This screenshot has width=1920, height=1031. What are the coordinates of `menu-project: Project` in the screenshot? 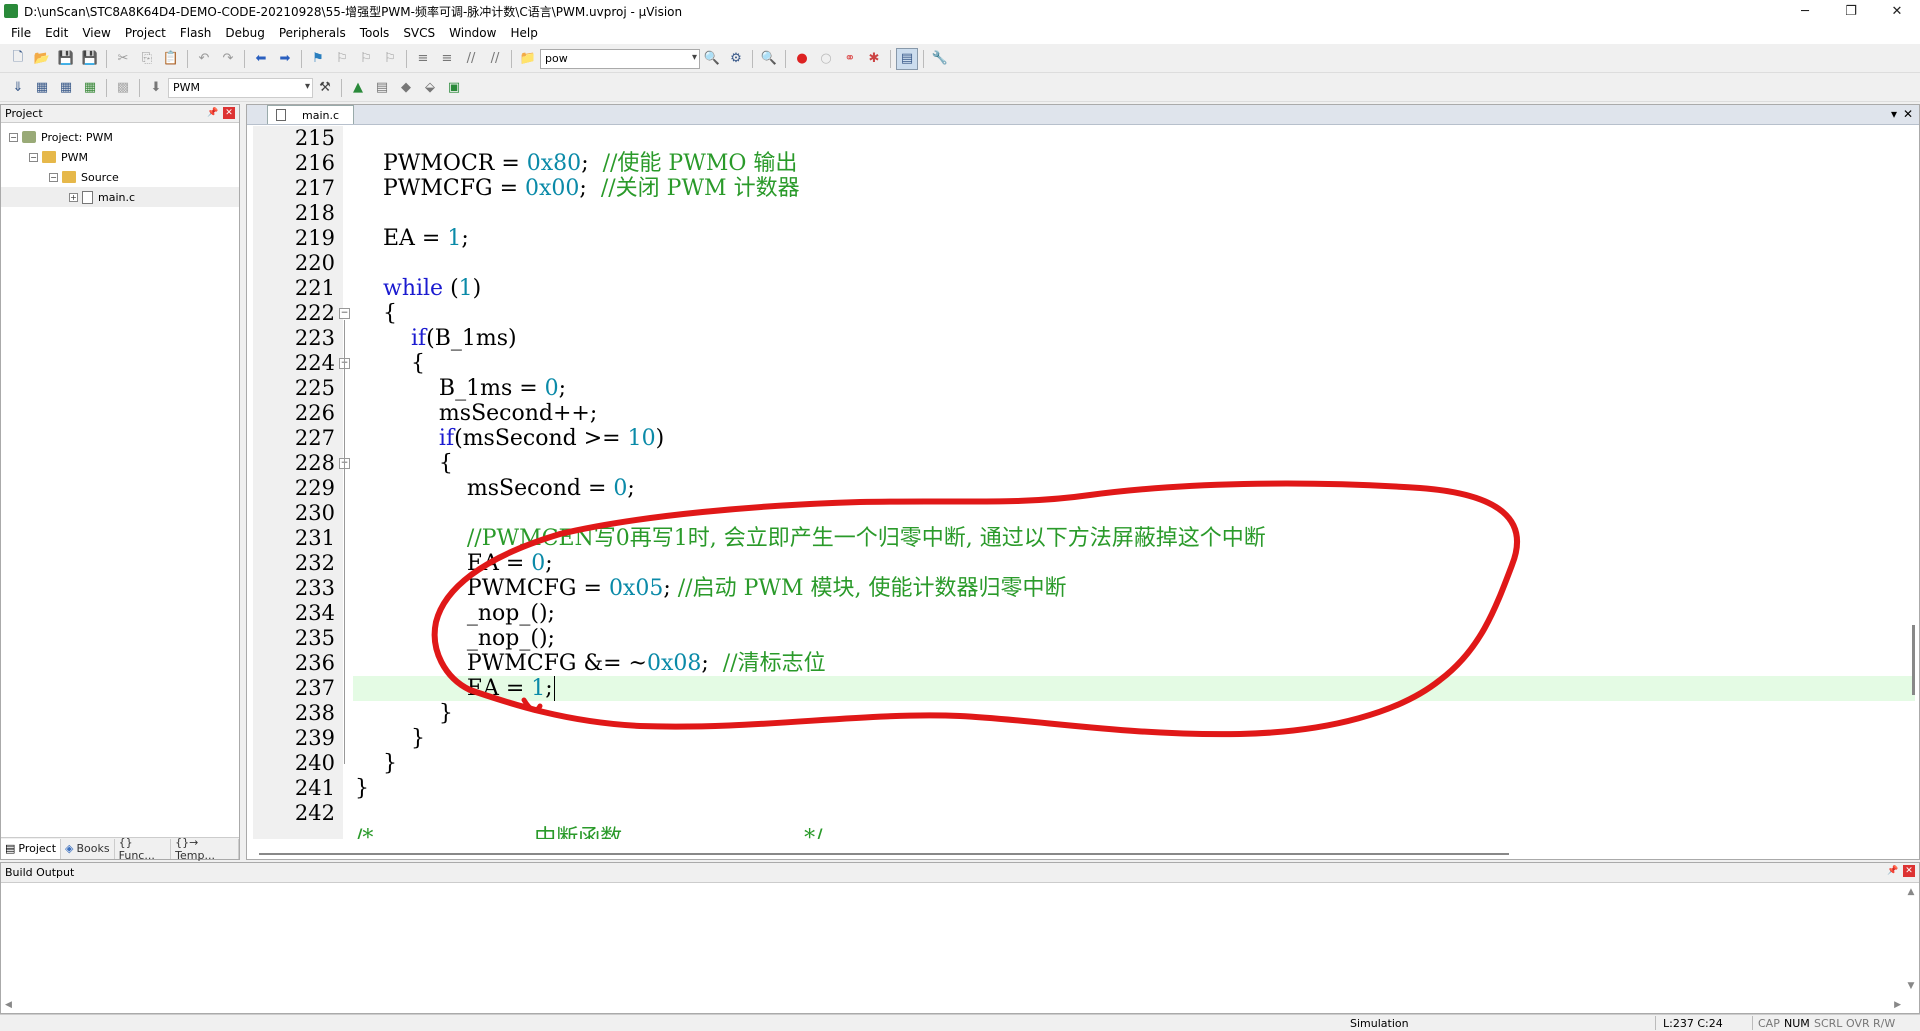 It's located at (145, 33).